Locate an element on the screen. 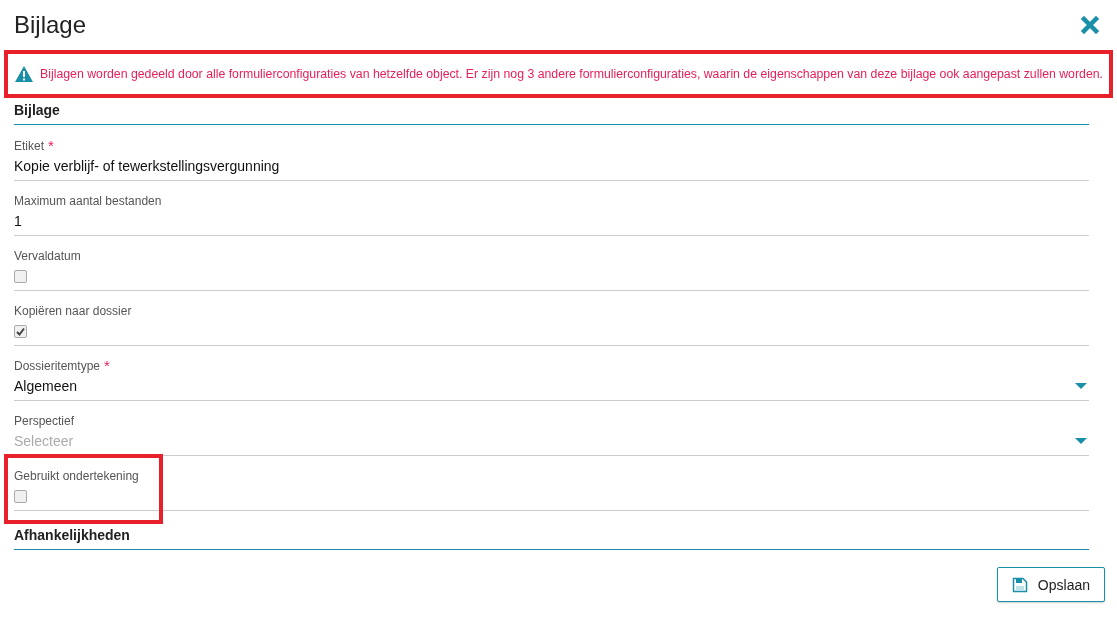  dialog-title: Bijlage is located at coordinates (50, 25).